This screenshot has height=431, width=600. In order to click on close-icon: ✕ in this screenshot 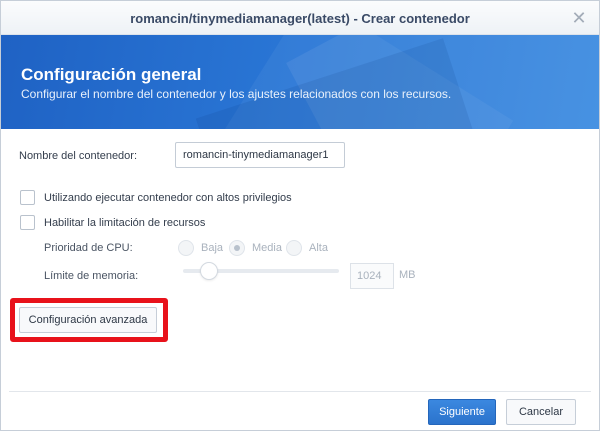, I will do `click(579, 18)`.